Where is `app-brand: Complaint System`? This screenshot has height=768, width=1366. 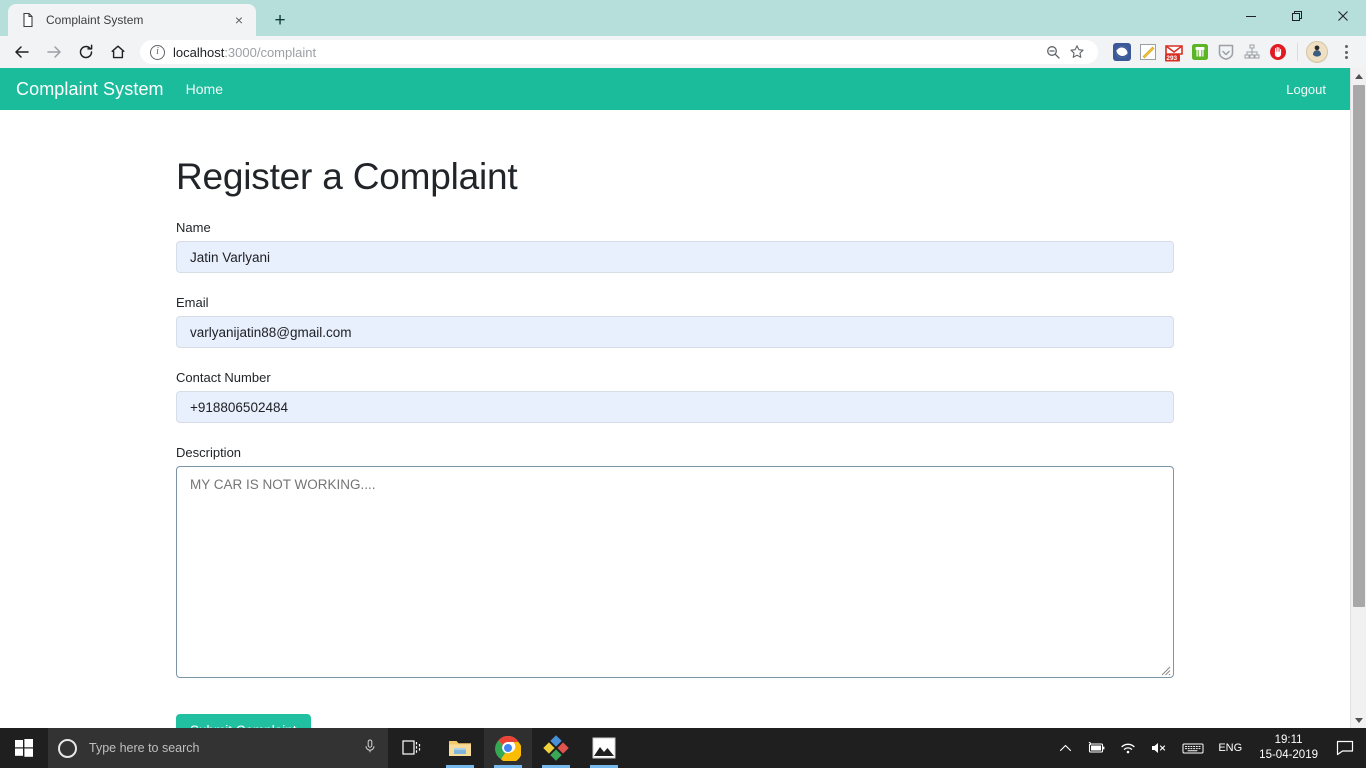 app-brand: Complaint System is located at coordinates (90, 89).